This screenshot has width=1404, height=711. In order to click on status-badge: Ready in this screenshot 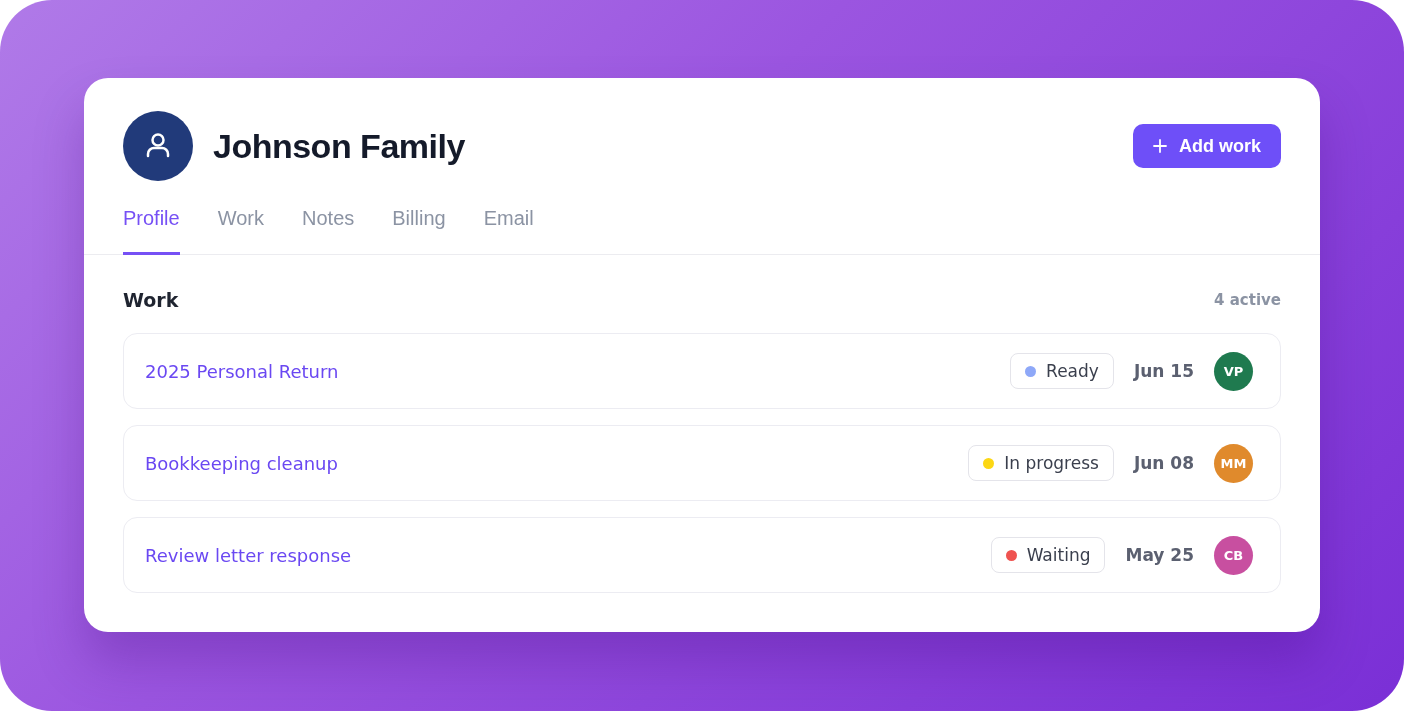, I will do `click(1062, 371)`.